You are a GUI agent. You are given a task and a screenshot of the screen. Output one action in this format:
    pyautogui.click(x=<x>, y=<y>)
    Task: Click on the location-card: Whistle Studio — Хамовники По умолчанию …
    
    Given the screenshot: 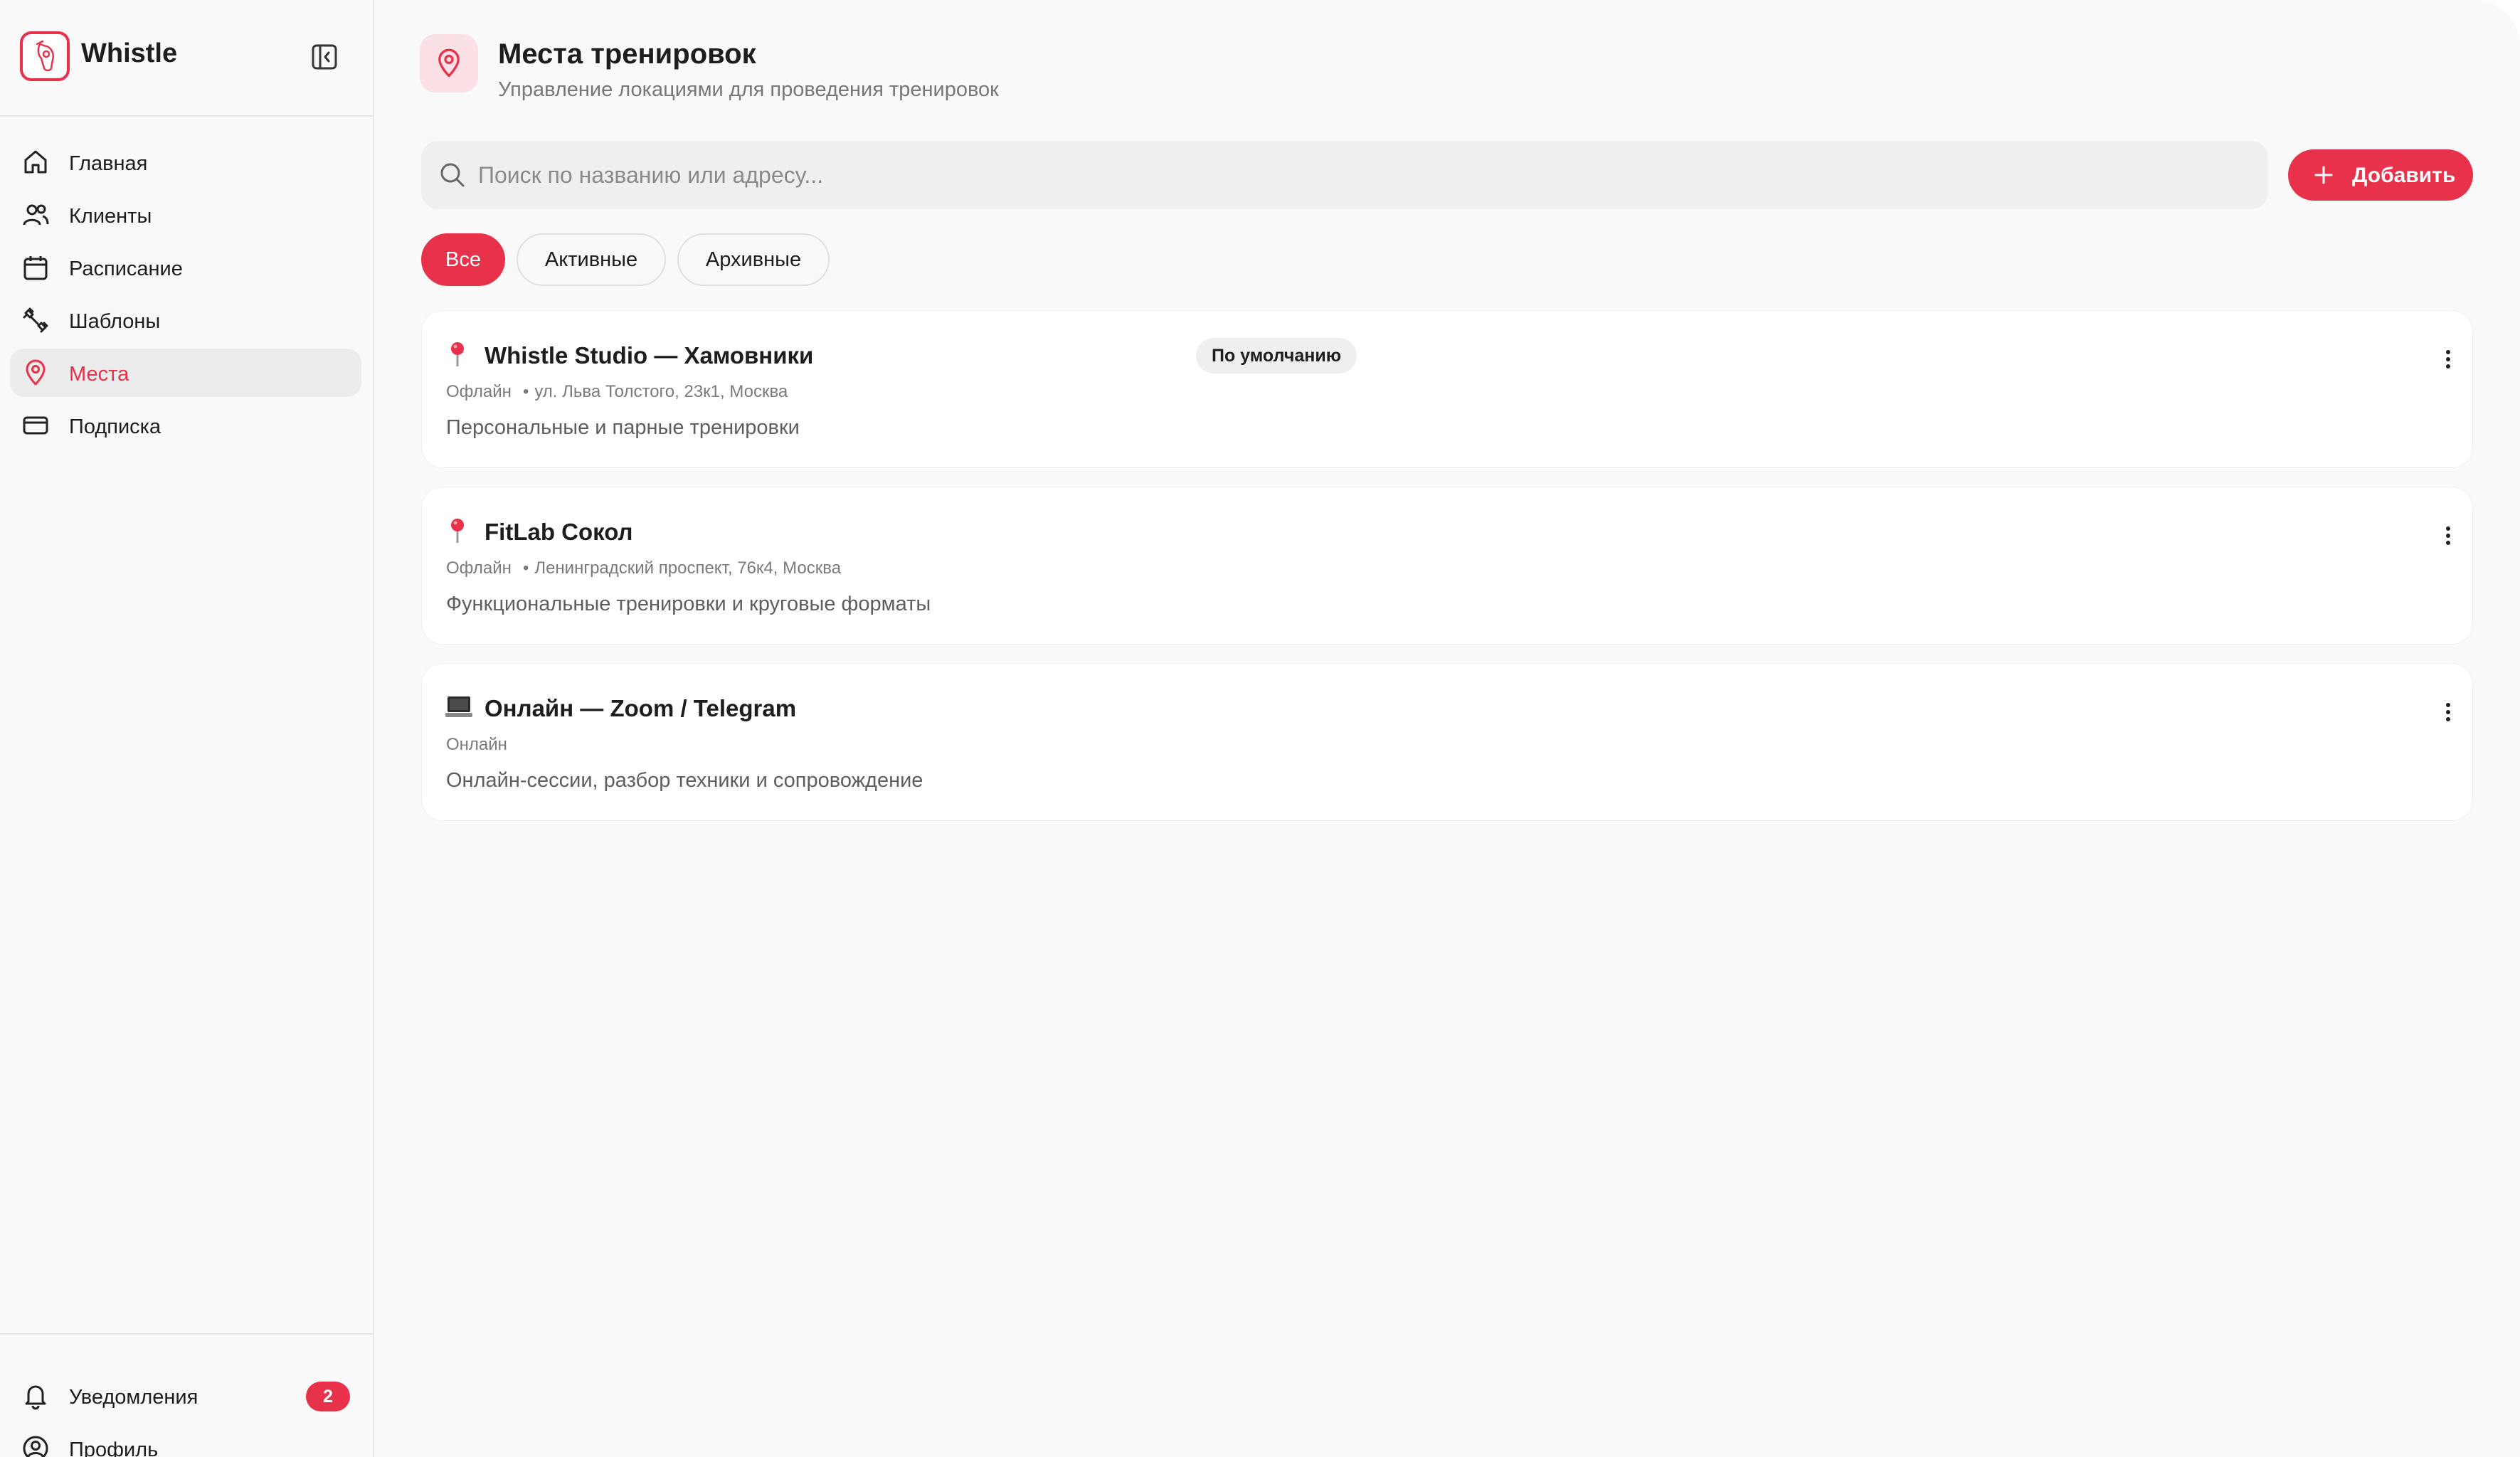 What is the action you would take?
    pyautogui.click(x=1447, y=389)
    